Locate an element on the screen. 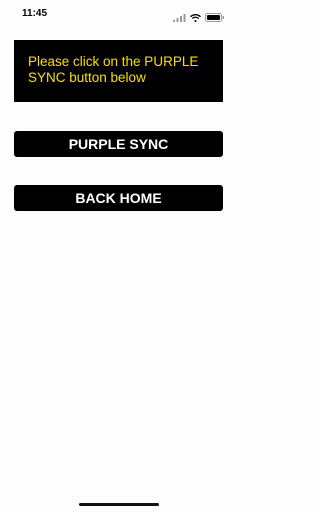  home-indicator is located at coordinates (119, 504).